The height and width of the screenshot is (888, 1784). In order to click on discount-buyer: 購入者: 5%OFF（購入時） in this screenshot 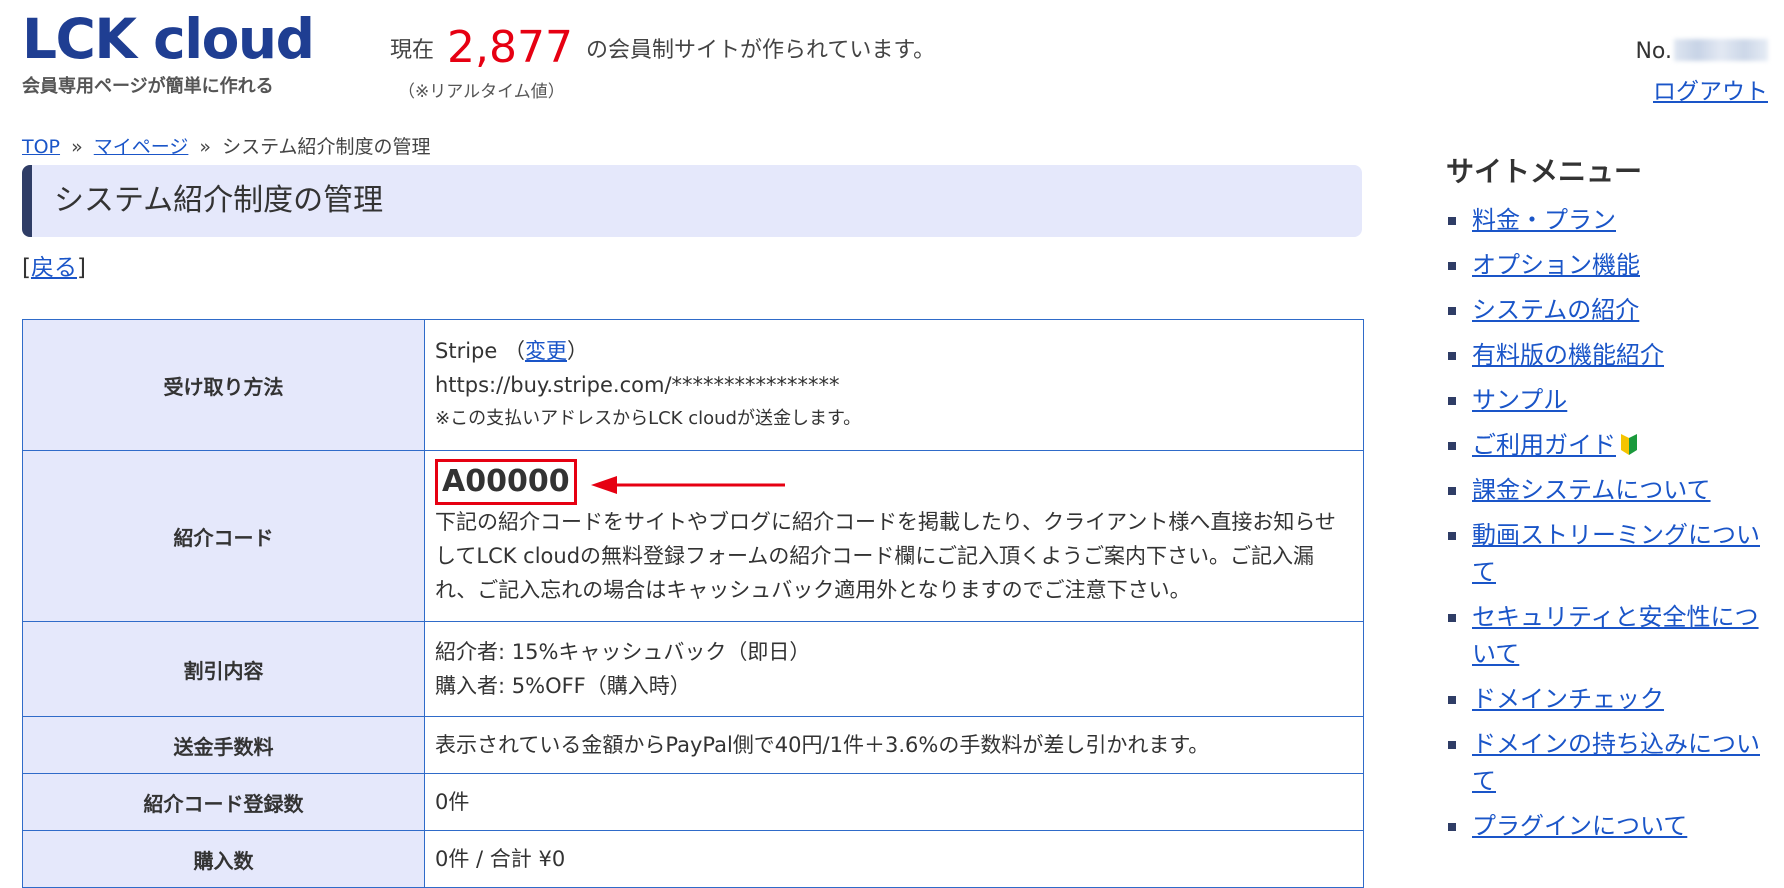, I will do `click(563, 686)`.